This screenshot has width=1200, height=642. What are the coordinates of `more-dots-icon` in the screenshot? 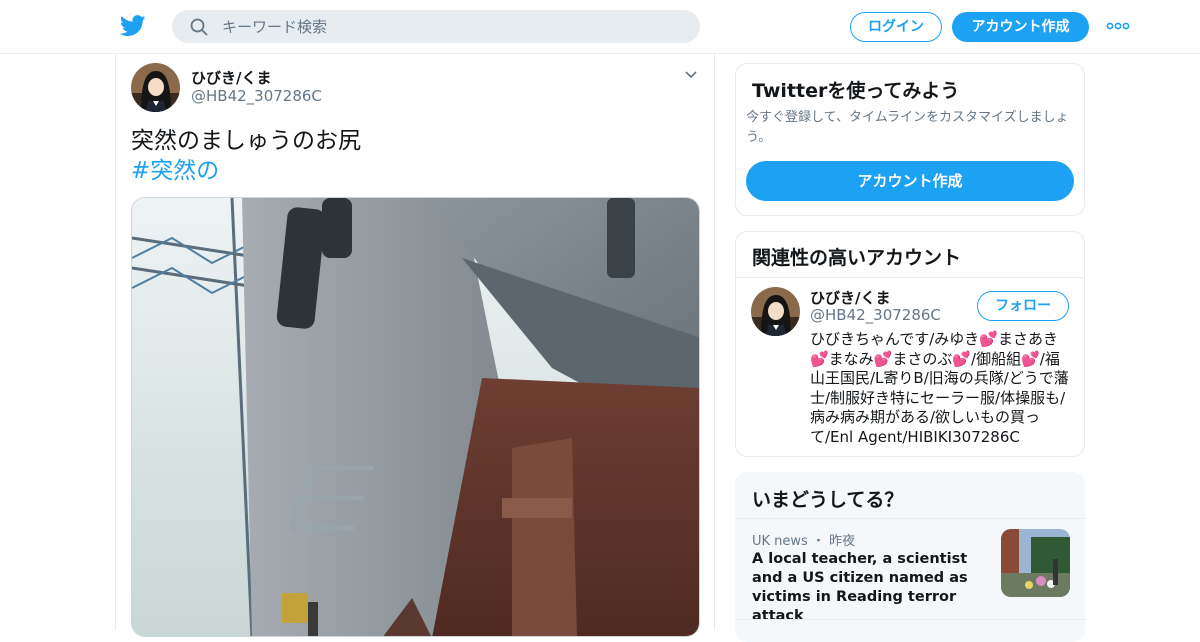 It's located at (1118, 26).